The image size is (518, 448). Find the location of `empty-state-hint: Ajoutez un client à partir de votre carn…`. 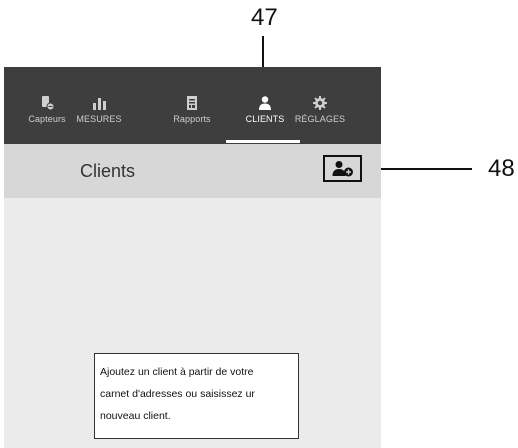

empty-state-hint: Ajoutez un client à partir de votre carn… is located at coordinates (196, 396).